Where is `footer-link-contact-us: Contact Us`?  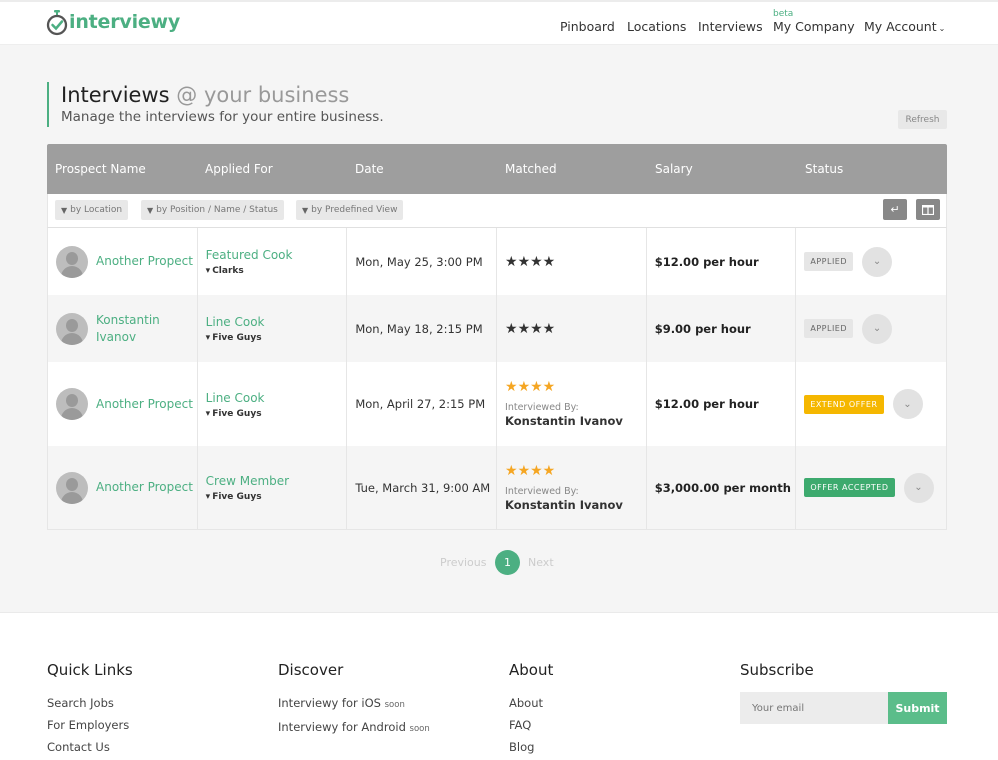
footer-link-contact-us: Contact Us is located at coordinates (90, 747).